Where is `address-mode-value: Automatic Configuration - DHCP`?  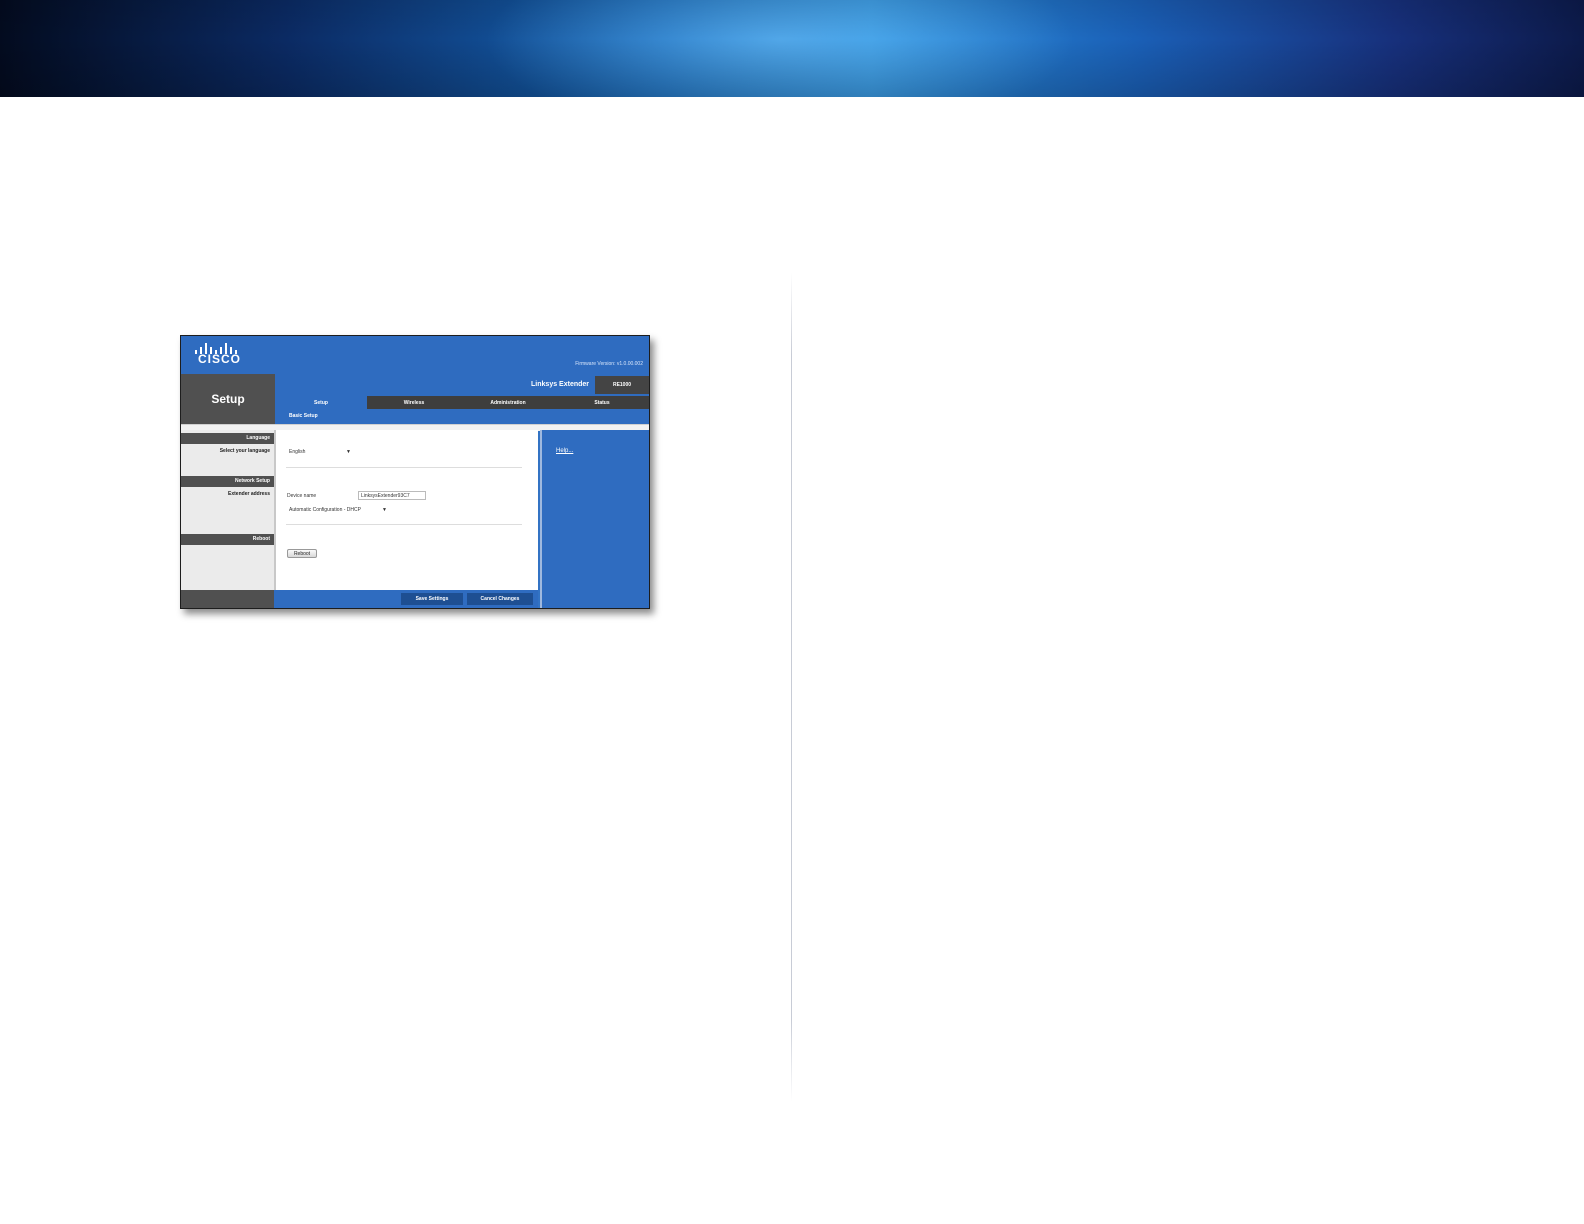
address-mode-value: Automatic Configuration - DHCP is located at coordinates (325, 510).